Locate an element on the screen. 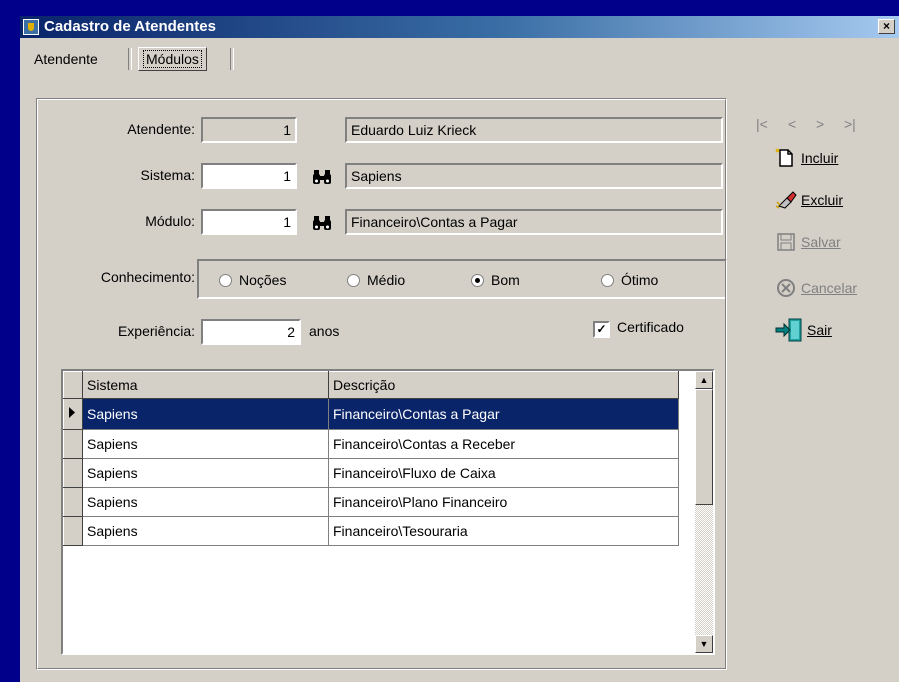  modulo-name-field: Financeiro\Contas a Pagar is located at coordinates (534, 222).